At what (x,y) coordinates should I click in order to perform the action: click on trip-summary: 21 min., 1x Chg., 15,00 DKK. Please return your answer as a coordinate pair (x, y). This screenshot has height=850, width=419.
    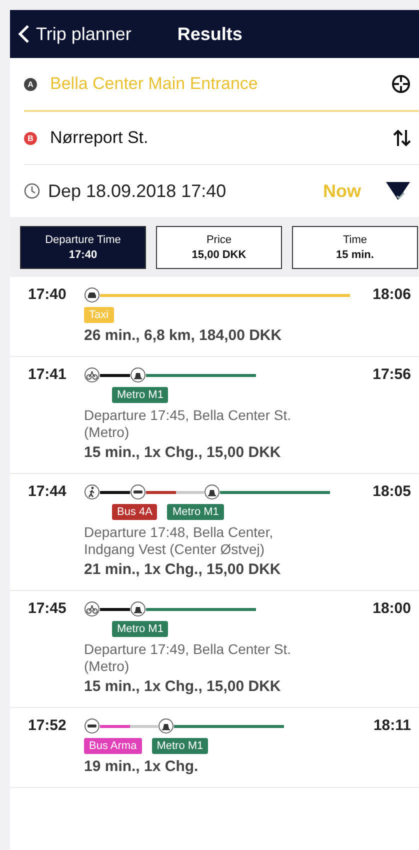
    Looking at the image, I should click on (183, 569).